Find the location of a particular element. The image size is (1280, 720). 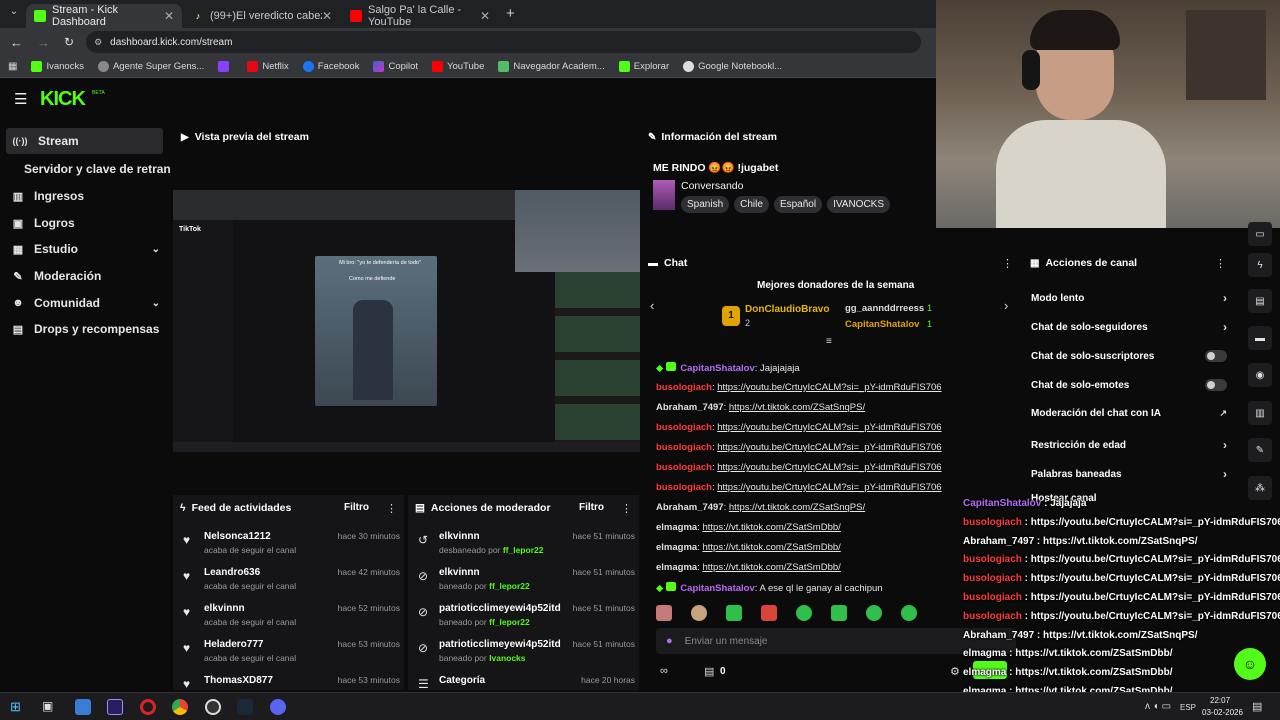

bookmark: Ivanocks is located at coordinates (57, 66).